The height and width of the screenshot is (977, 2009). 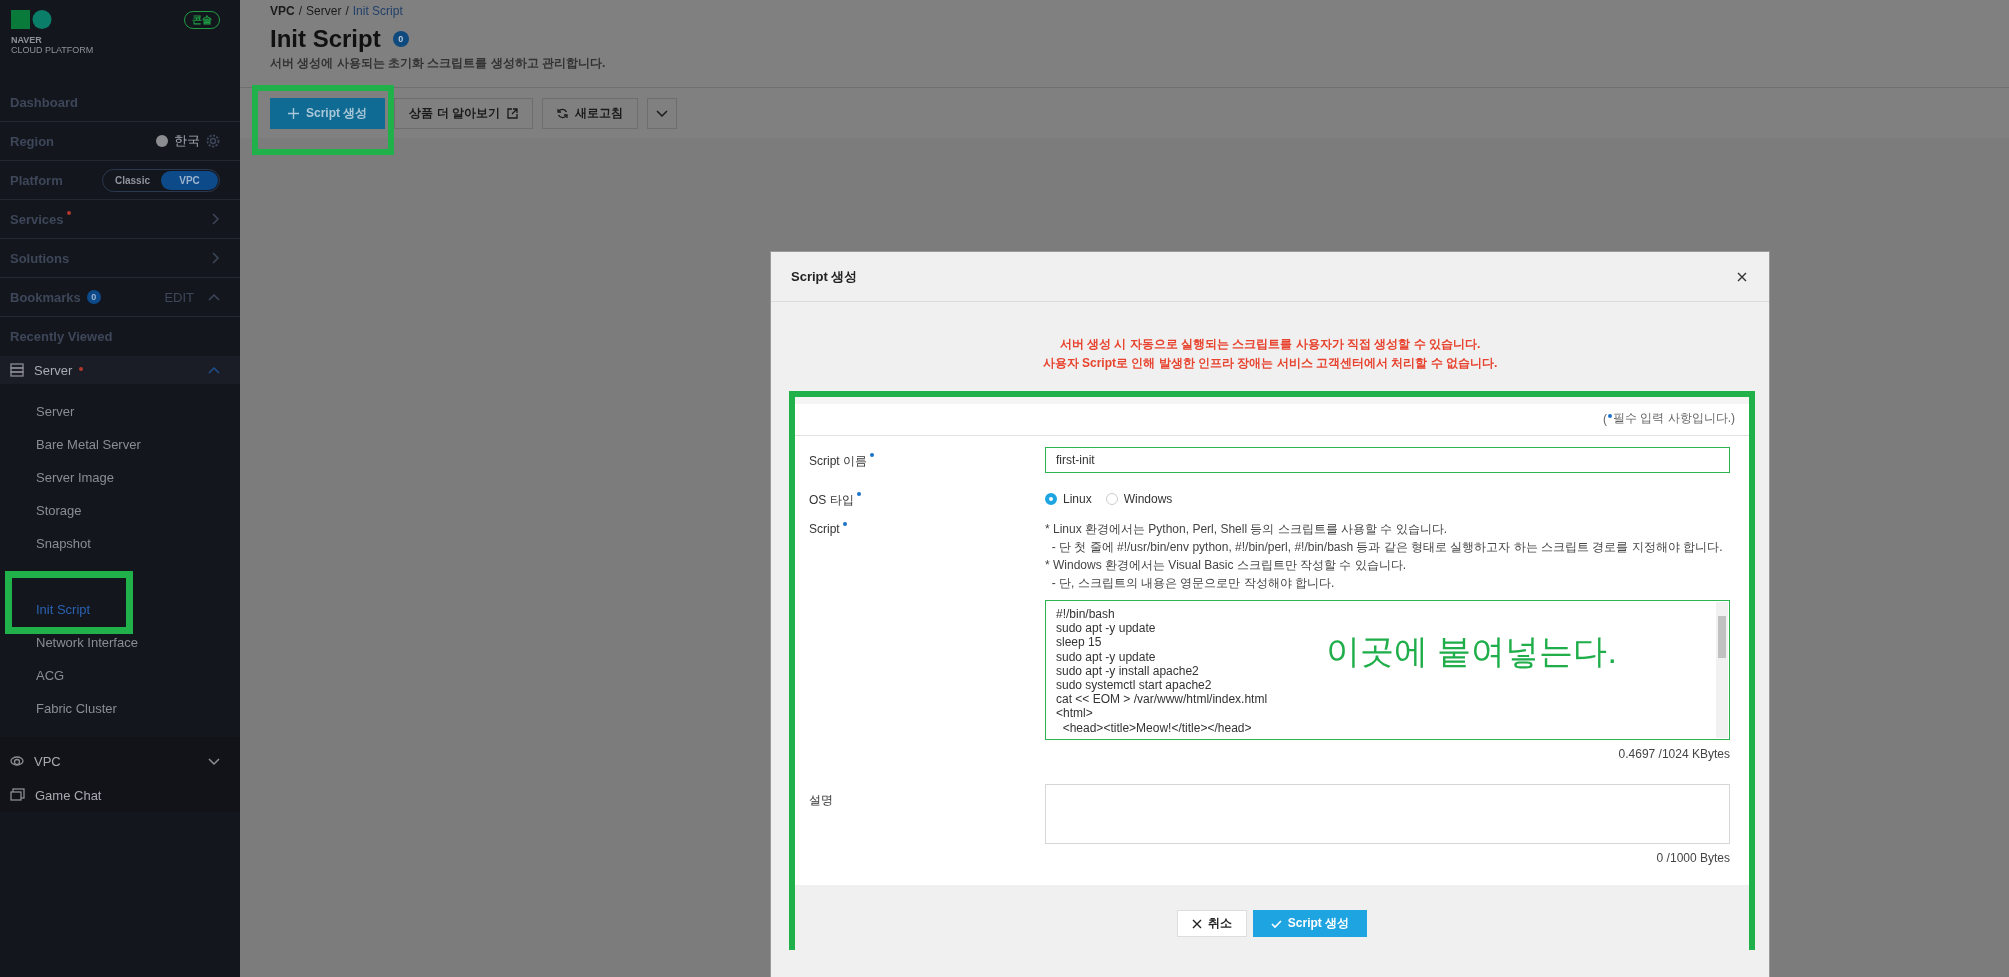 What do you see at coordinates (463, 113) in the screenshot?
I see `learn-more-button: 상품 더 알아보기` at bounding box center [463, 113].